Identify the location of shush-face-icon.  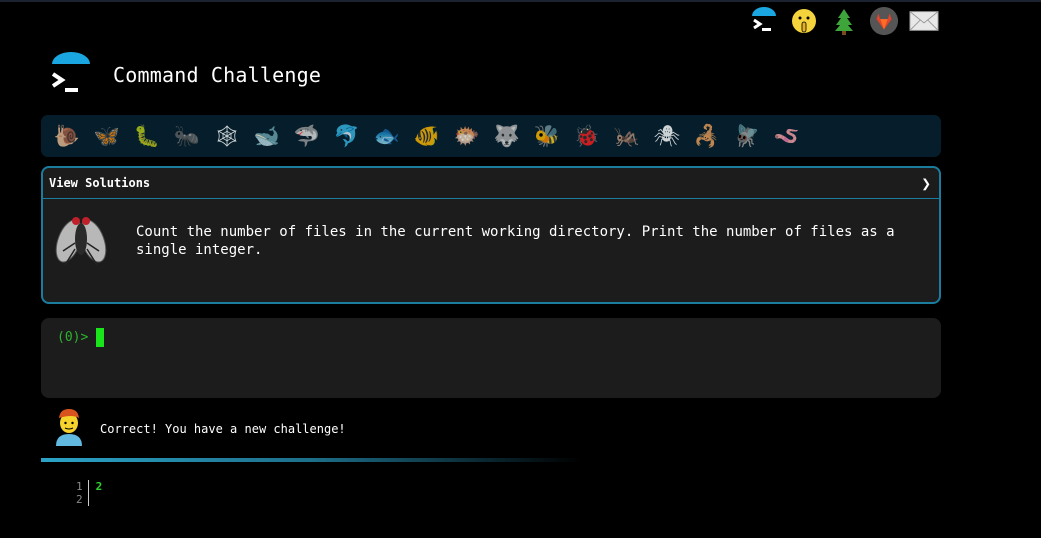
(804, 21).